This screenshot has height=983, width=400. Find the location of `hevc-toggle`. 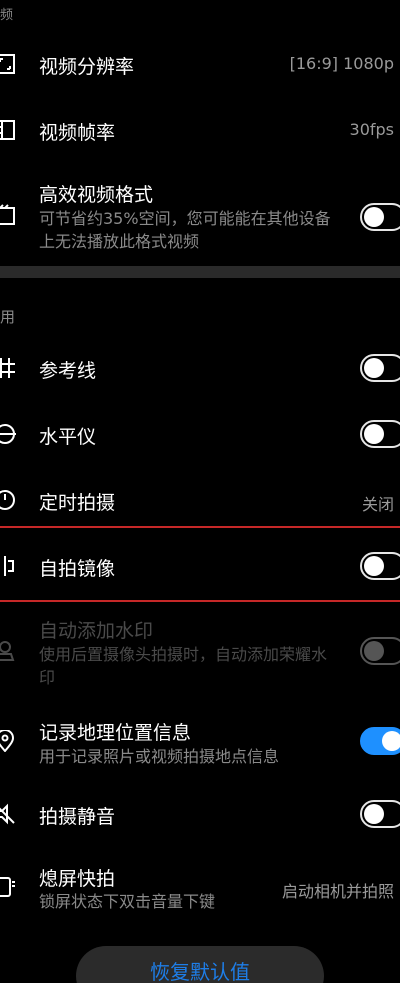

hevc-toggle is located at coordinates (380, 217).